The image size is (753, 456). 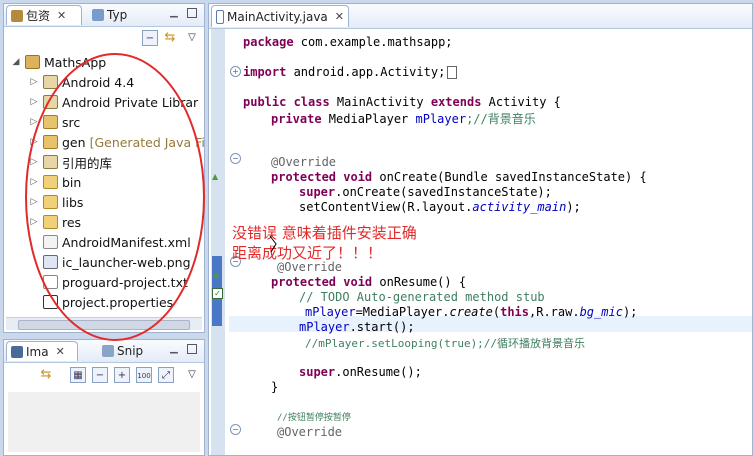 What do you see at coordinates (382, 327) in the screenshot?
I see `statement: .start();` at bounding box center [382, 327].